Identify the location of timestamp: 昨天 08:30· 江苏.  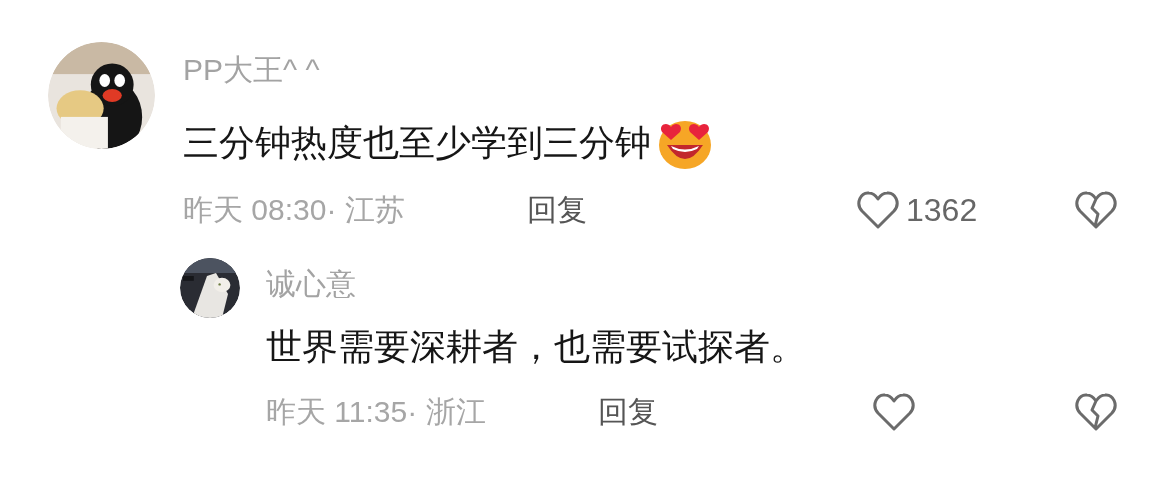
(294, 209).